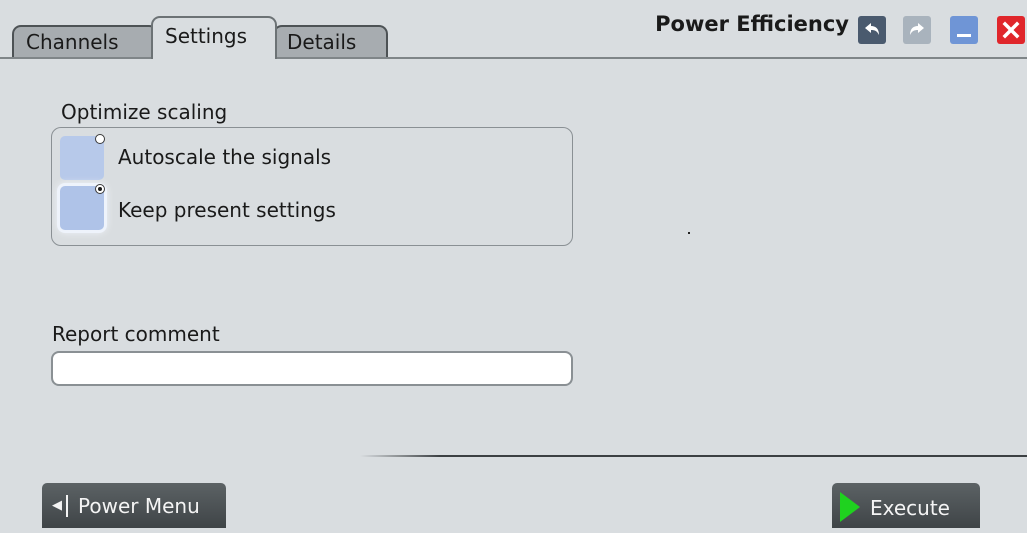 The width and height of the screenshot is (1027, 533). I want to click on tab-settings-label: Settings, so click(206, 36).